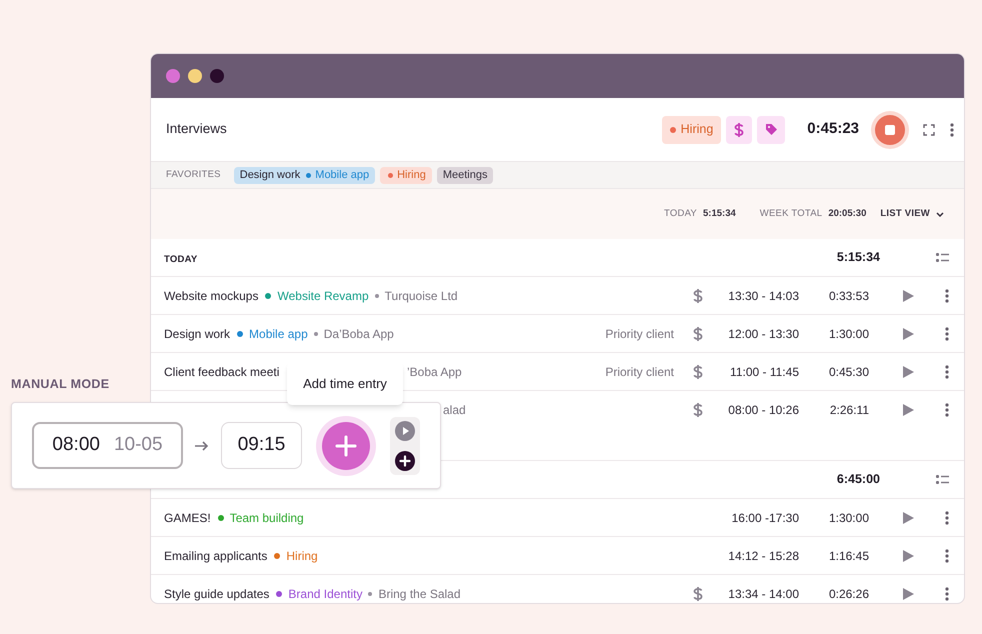 Image resolution: width=982 pixels, height=634 pixels. I want to click on tag-icon, so click(771, 129).